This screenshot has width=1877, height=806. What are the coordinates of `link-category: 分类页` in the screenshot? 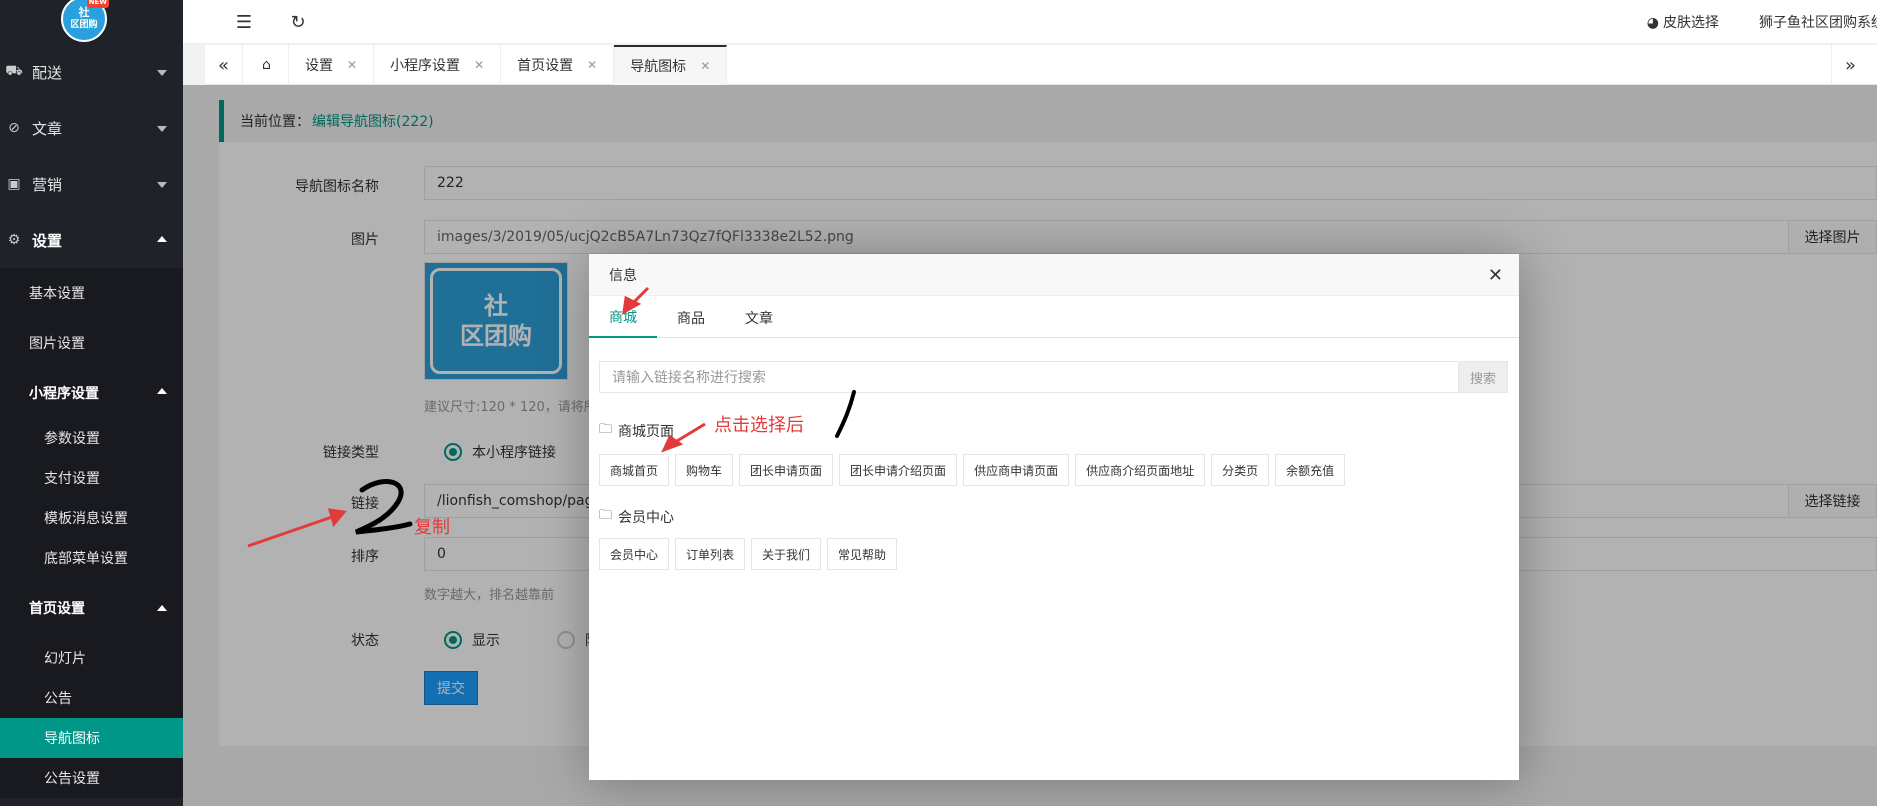 It's located at (1240, 470).